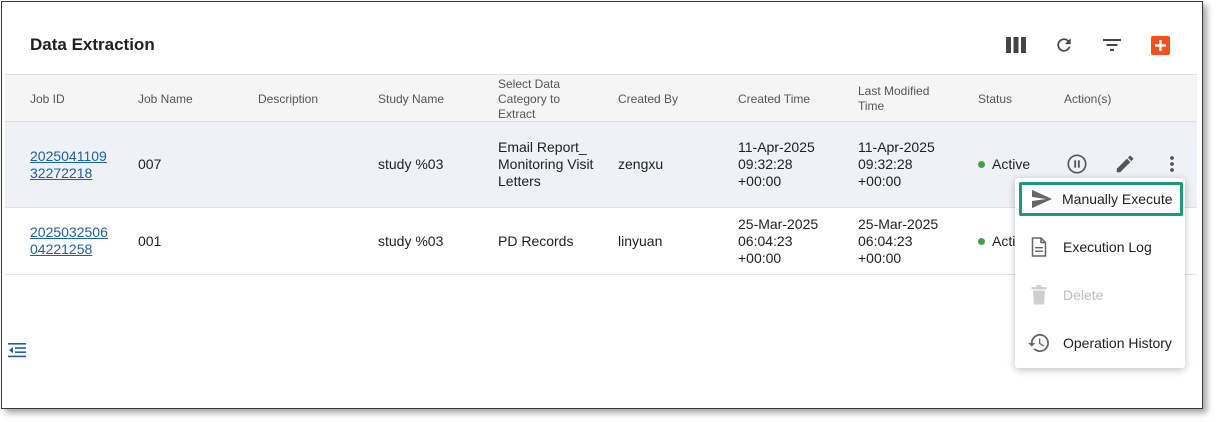 This screenshot has height=422, width=1216. I want to click on created-time-cell: 11-Apr-2025 09:32:28 +00:00, so click(776, 164).